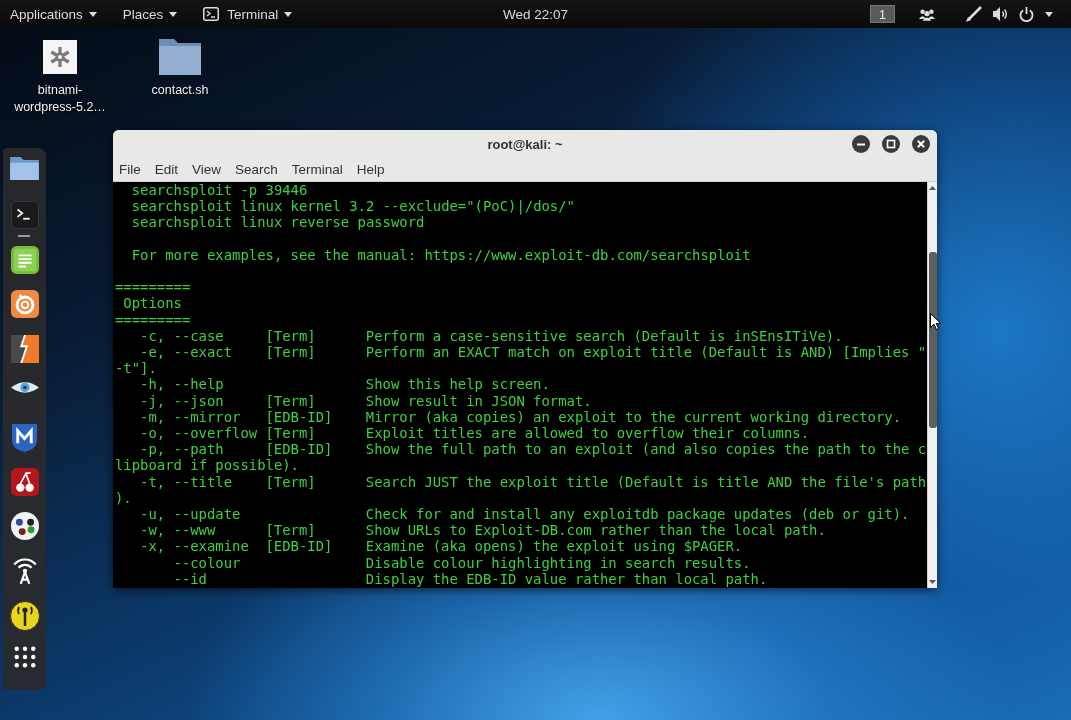 Image resolution: width=1071 pixels, height=720 pixels. Describe the element at coordinates (157, 433) in the screenshot. I see `short-option: -o,` at that location.